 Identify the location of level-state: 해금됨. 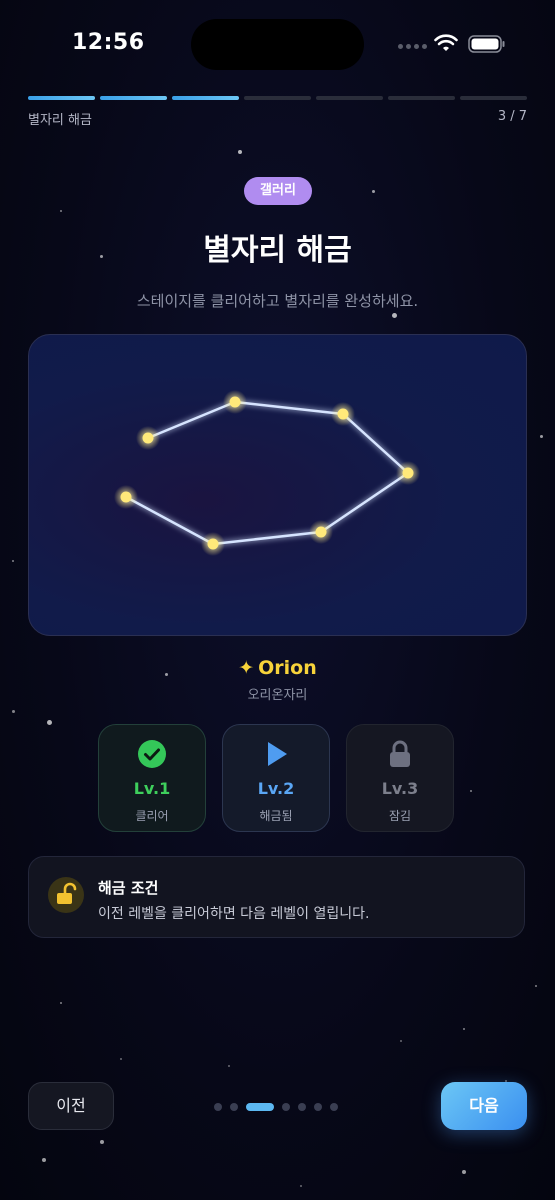
(276, 816).